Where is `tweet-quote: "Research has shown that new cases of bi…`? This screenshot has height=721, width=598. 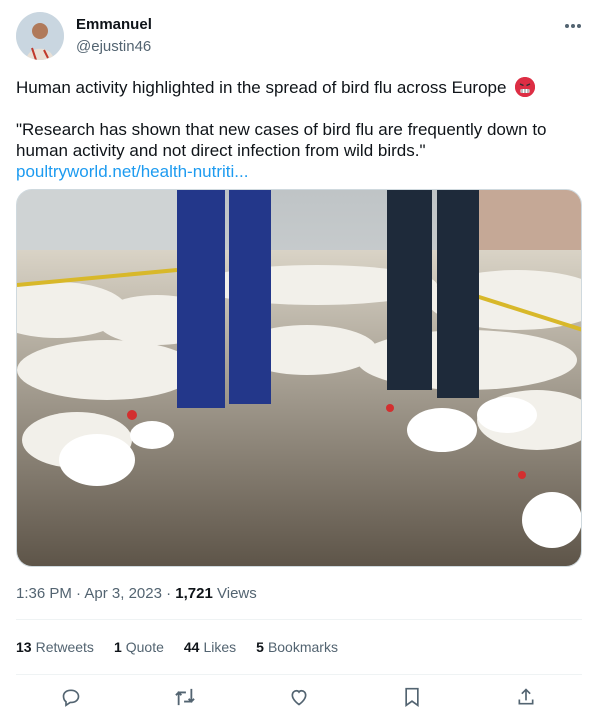
tweet-quote: "Research has shown that new cases of bi… is located at coordinates (281, 140).